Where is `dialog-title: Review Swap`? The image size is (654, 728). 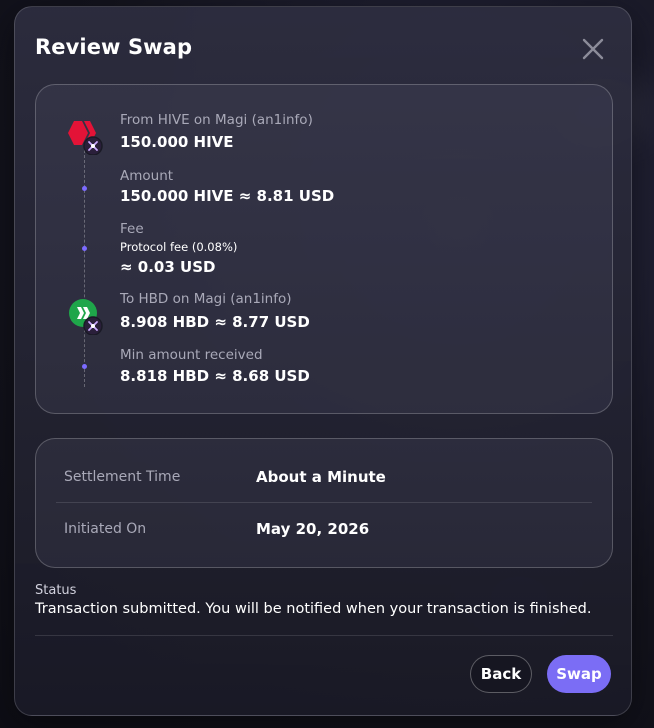 dialog-title: Review Swap is located at coordinates (114, 47).